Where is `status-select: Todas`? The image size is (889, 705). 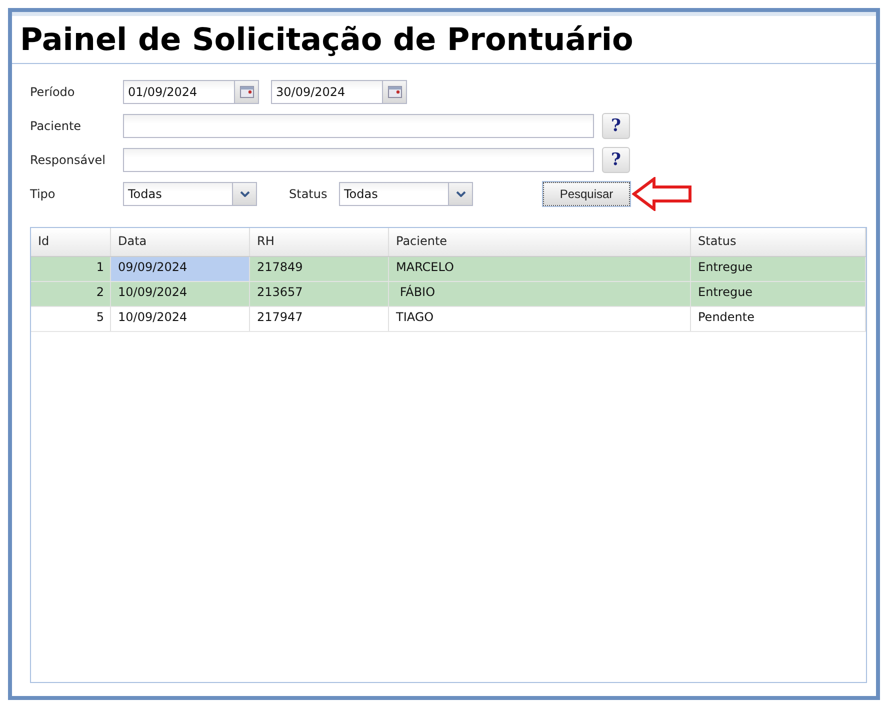
status-select: Todas is located at coordinates (394, 194).